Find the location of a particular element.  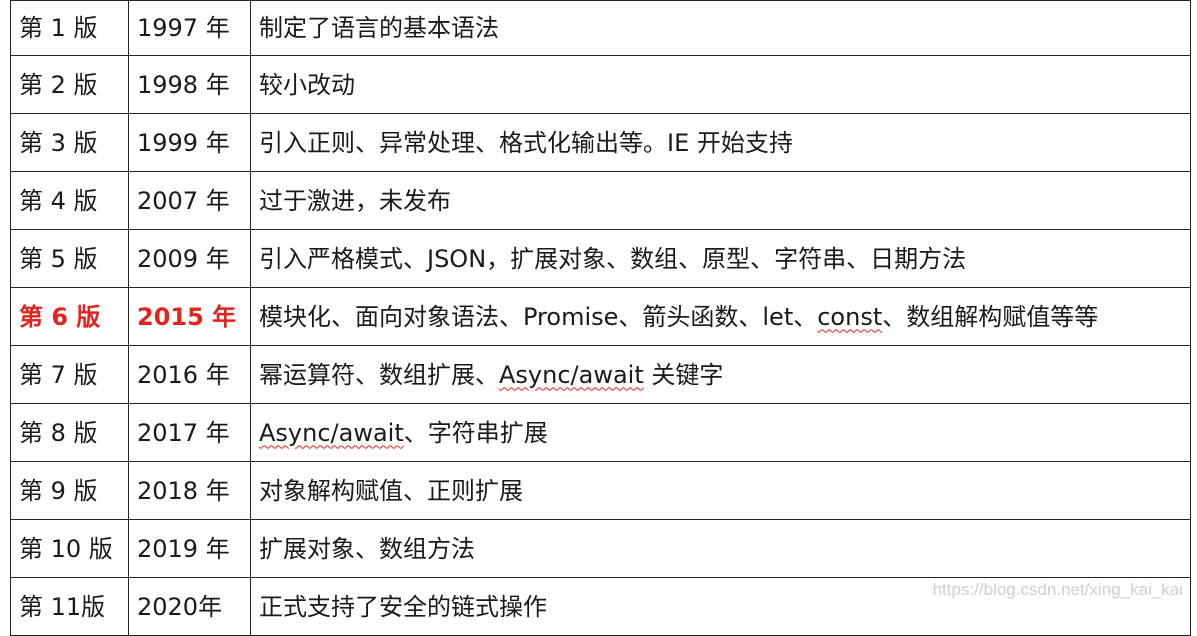

year-cell: 2019 年 is located at coordinates (189, 548).